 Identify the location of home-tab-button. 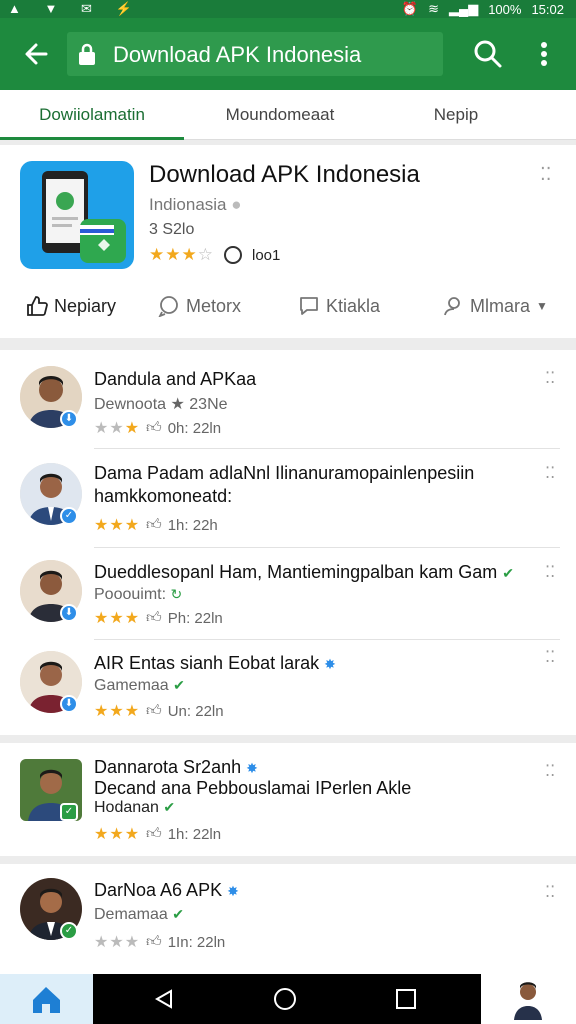
(46, 999).